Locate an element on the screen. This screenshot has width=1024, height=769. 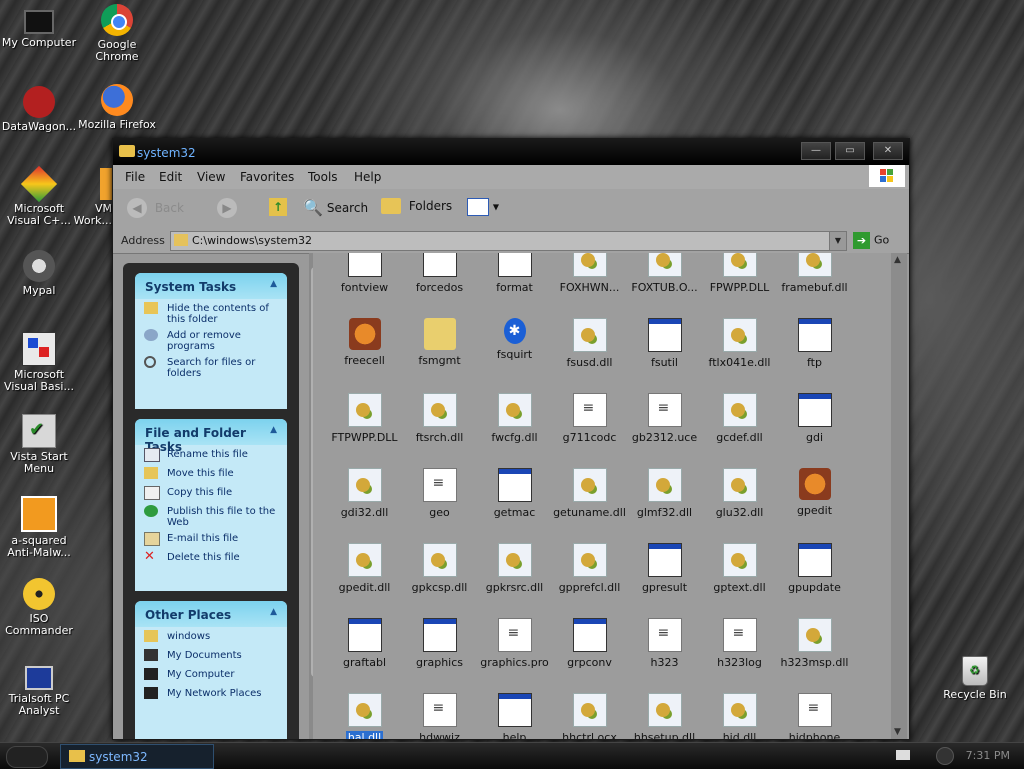
file-item: getuname.dll is located at coordinates (589, 493).